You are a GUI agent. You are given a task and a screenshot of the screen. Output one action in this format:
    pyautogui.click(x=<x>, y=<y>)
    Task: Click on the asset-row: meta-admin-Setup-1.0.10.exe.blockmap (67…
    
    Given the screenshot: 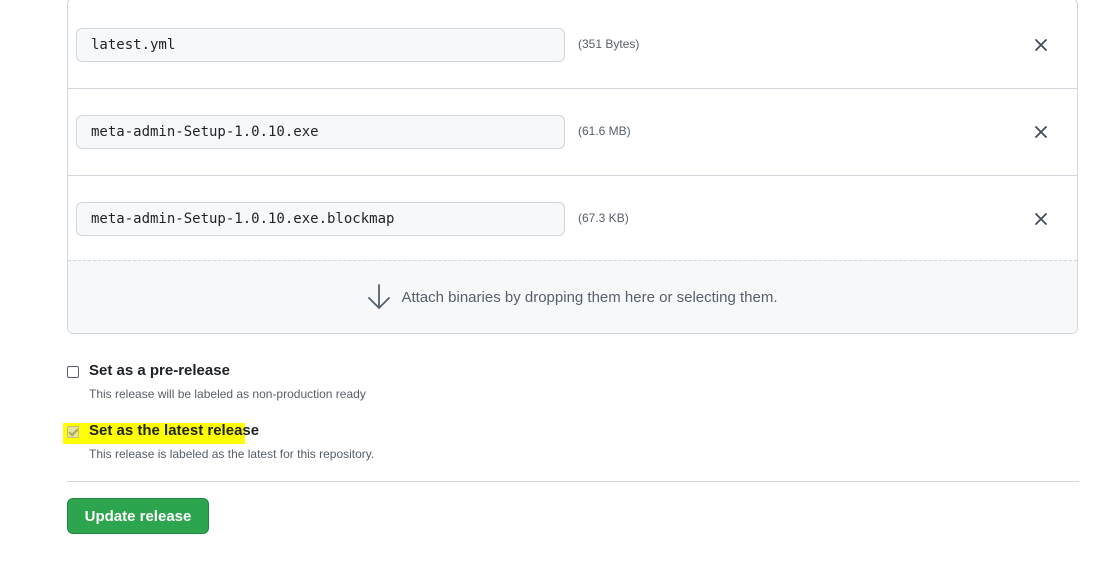 What is the action you would take?
    pyautogui.click(x=572, y=219)
    